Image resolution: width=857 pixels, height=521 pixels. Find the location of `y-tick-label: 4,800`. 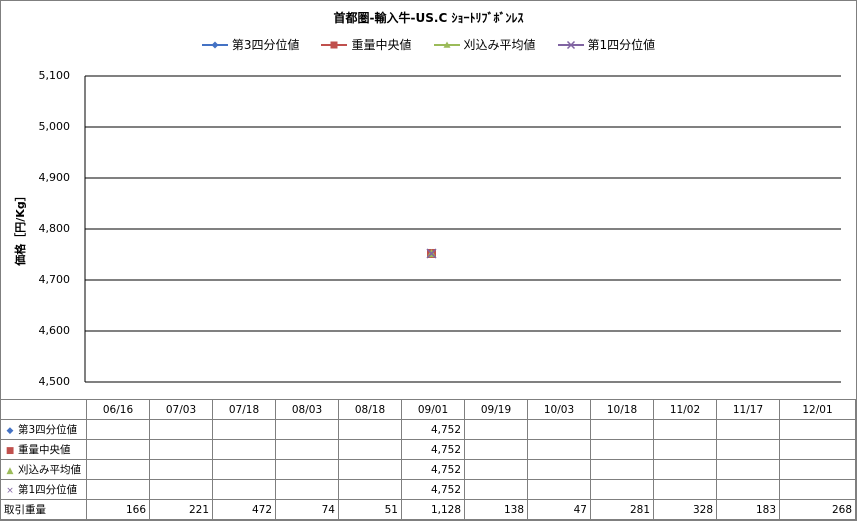

y-tick-label: 4,800 is located at coordinates (54, 228).